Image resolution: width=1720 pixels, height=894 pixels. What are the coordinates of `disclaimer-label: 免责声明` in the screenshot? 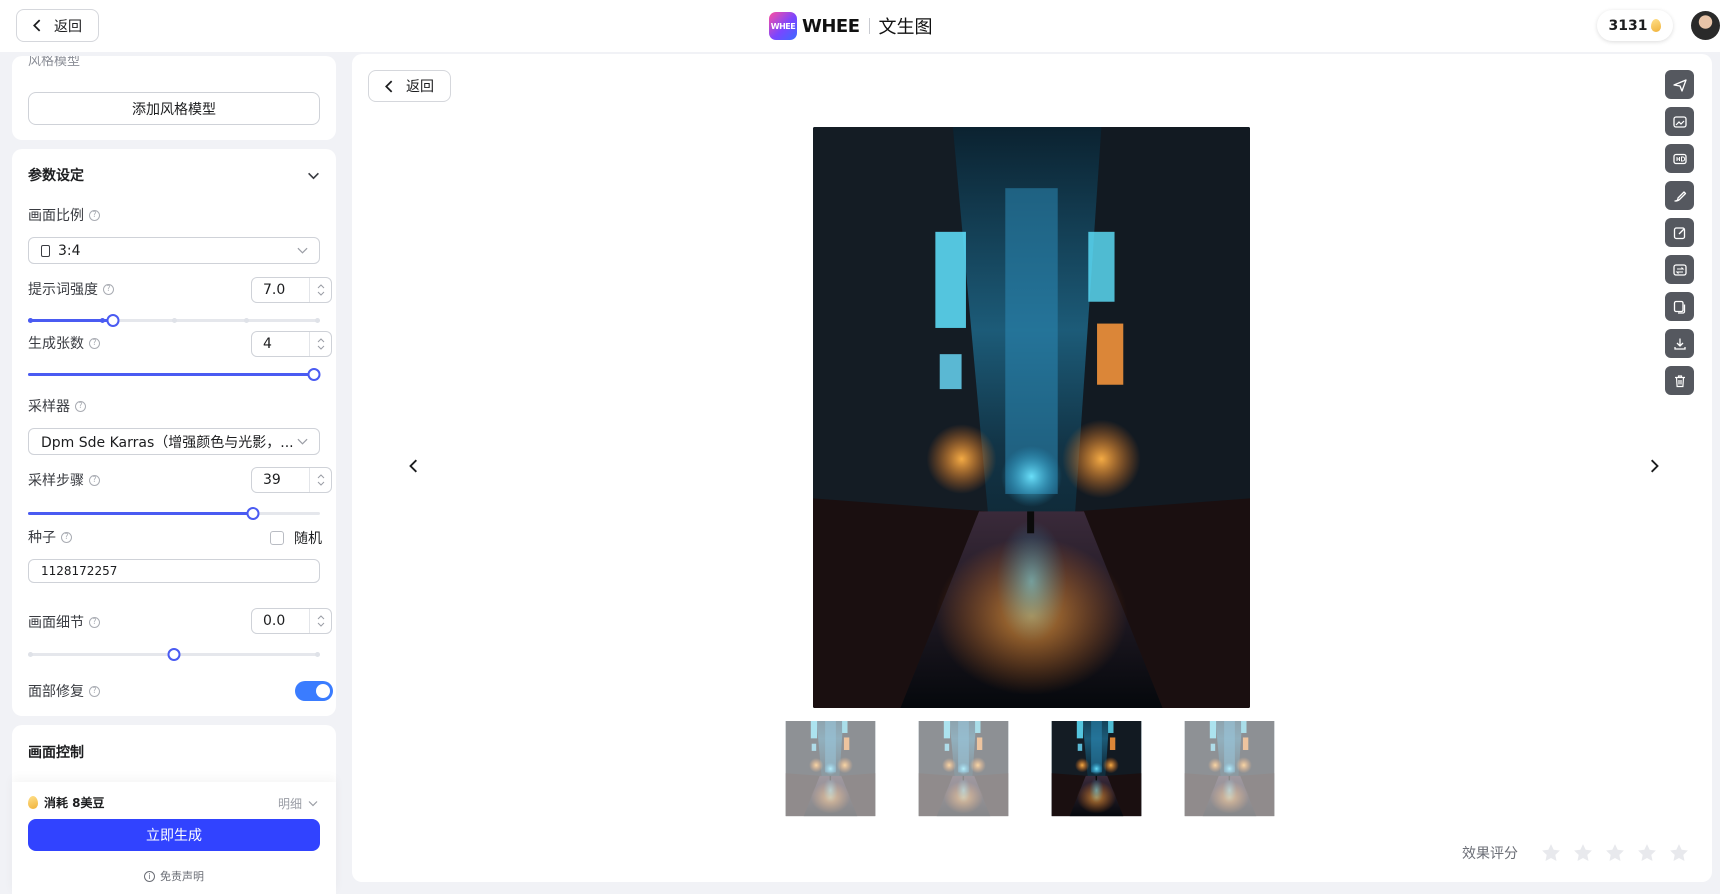 It's located at (182, 876).